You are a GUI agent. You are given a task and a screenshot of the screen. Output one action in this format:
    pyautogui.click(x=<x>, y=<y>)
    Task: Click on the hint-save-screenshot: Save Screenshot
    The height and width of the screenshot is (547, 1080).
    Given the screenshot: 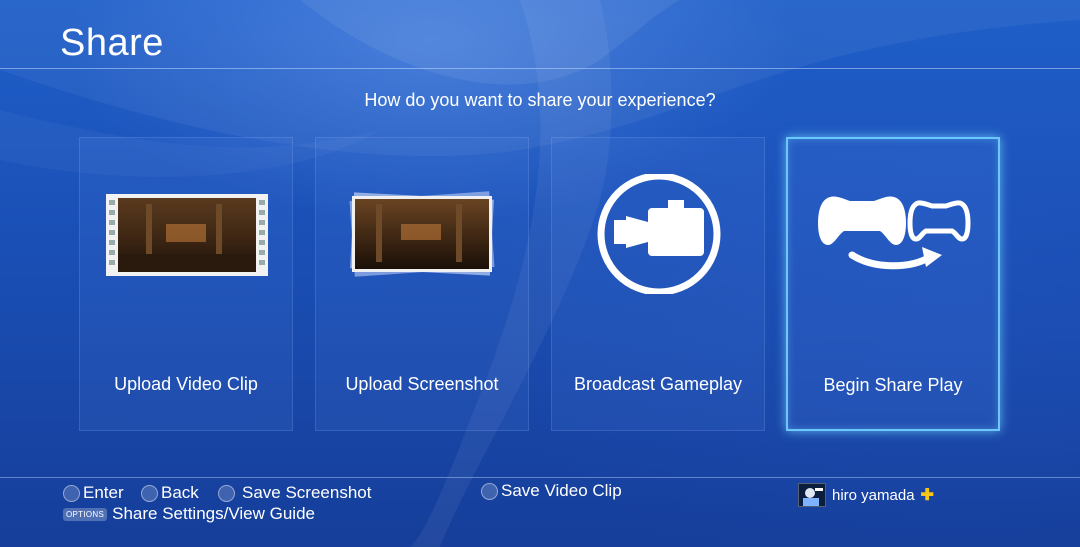 What is the action you would take?
    pyautogui.click(x=294, y=493)
    